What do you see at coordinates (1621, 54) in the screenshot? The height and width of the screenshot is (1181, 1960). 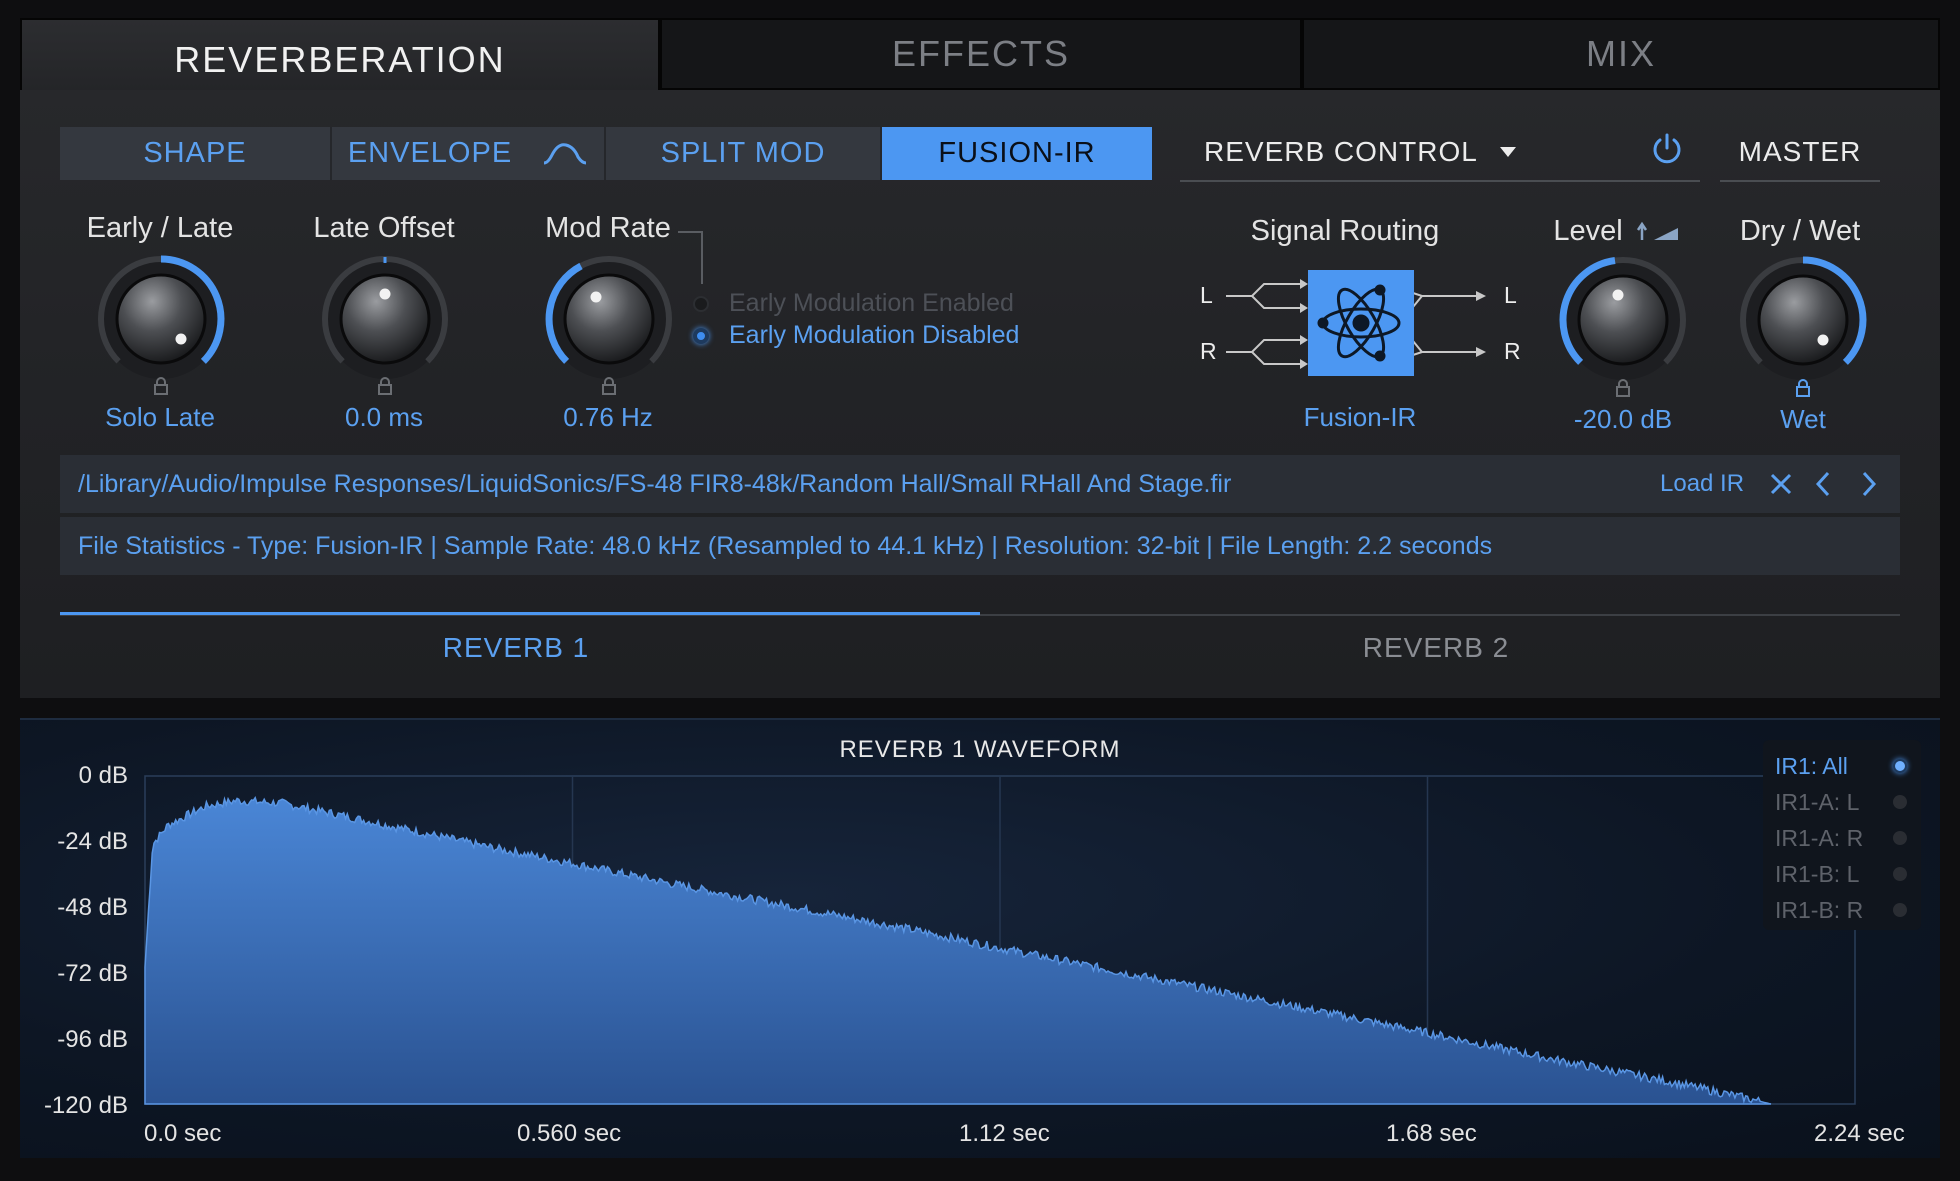 I see `tab-mix: MIX` at bounding box center [1621, 54].